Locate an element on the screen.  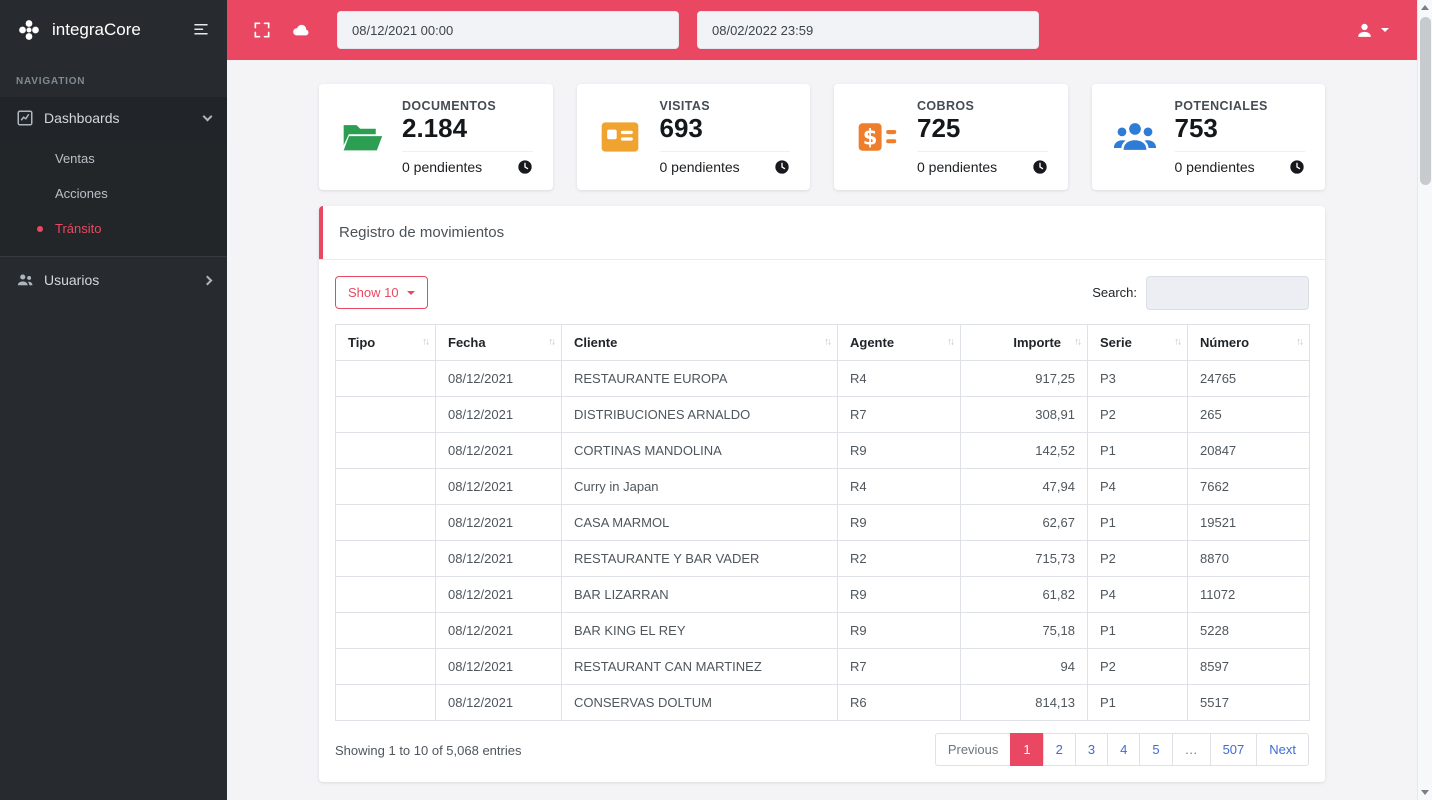
showing-entries-text: Showing 1 to 10 of 5,068 entries is located at coordinates (428, 750).